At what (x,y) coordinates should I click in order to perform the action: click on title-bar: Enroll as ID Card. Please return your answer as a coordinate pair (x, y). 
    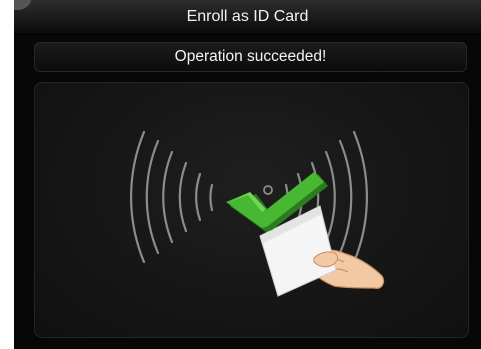
    Looking at the image, I should click on (247, 17).